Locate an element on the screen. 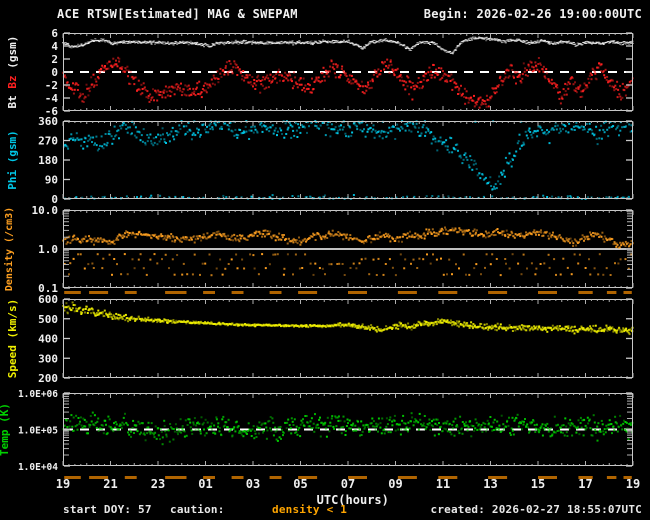 Image resolution: width=650 pixels, height=520 pixels. y-tick-label: 270 is located at coordinates (48, 141).